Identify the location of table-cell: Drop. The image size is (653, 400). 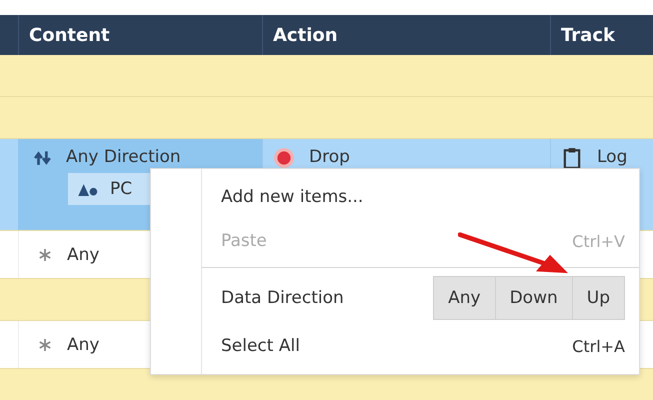
(329, 157).